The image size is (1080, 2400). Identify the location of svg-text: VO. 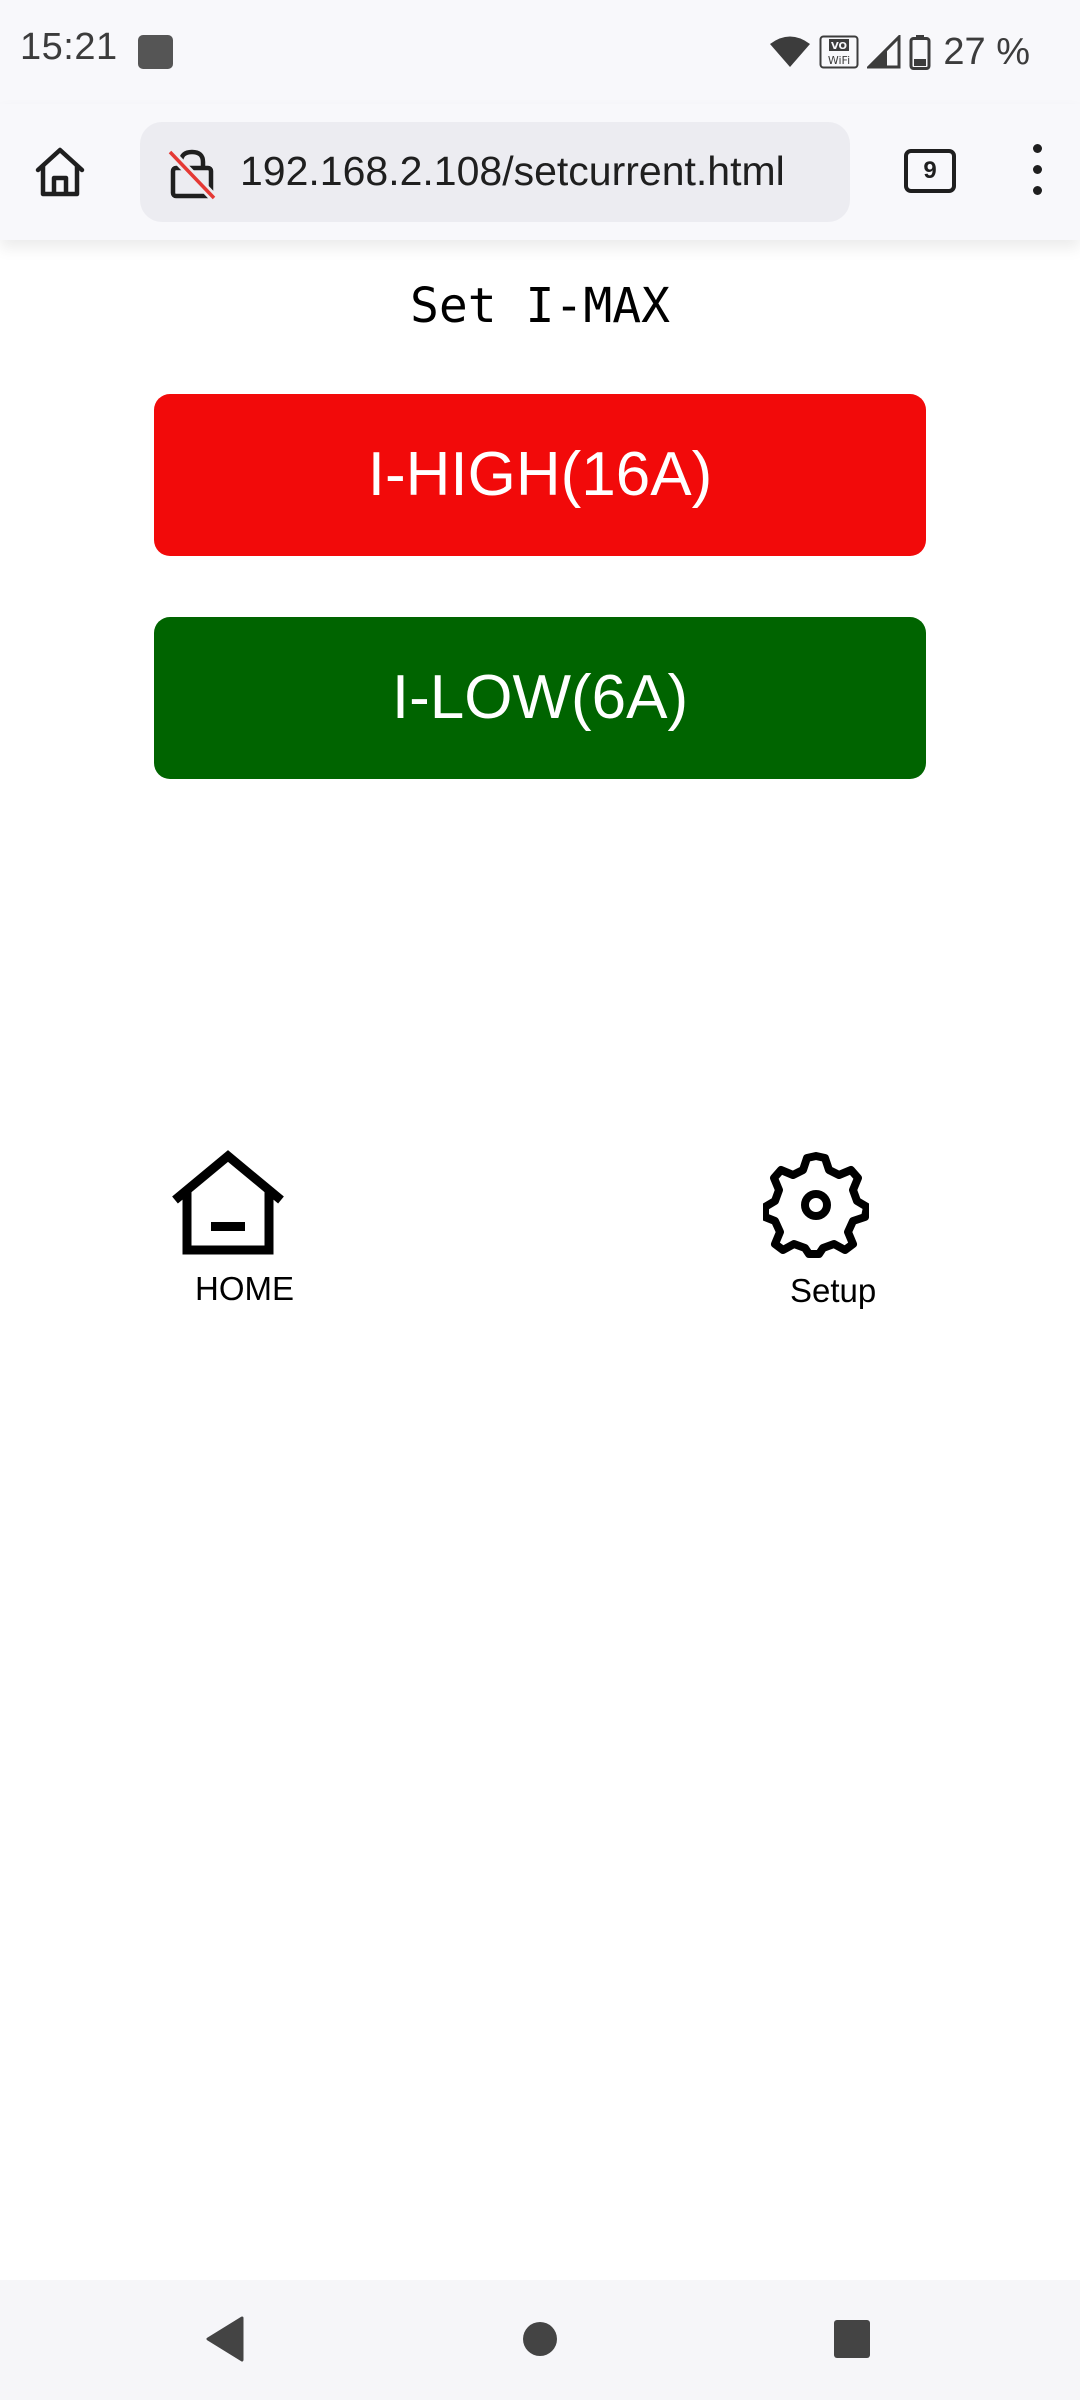
(839, 46).